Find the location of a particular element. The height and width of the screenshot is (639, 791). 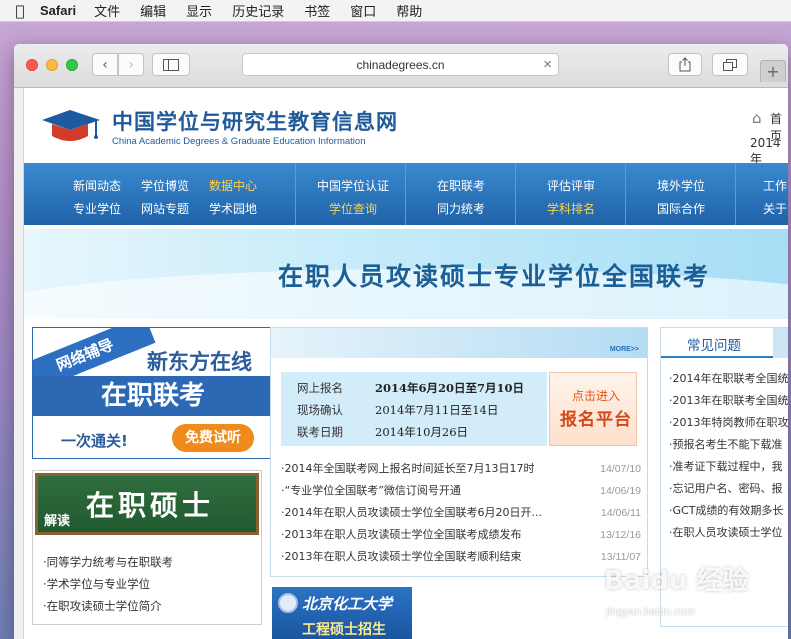

faq-item: ·2014年在职联考全国统 is located at coordinates (728, 379).